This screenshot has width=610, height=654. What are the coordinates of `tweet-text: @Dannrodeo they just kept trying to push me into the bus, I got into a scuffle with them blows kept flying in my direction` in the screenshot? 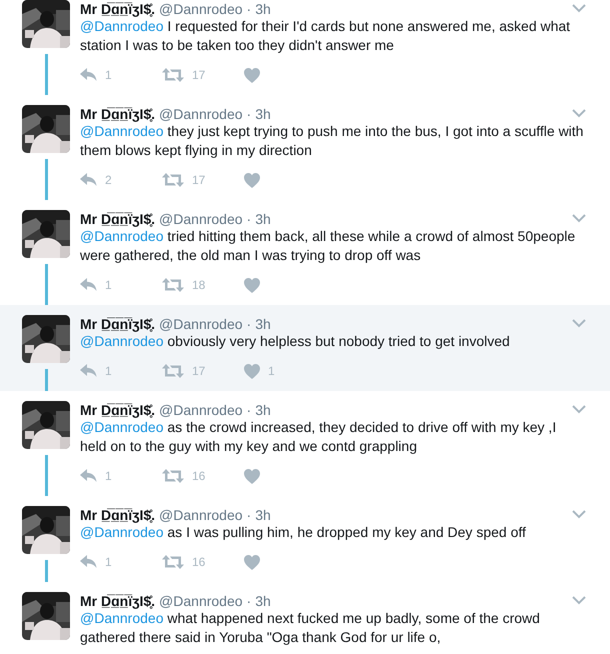 It's located at (332, 141).